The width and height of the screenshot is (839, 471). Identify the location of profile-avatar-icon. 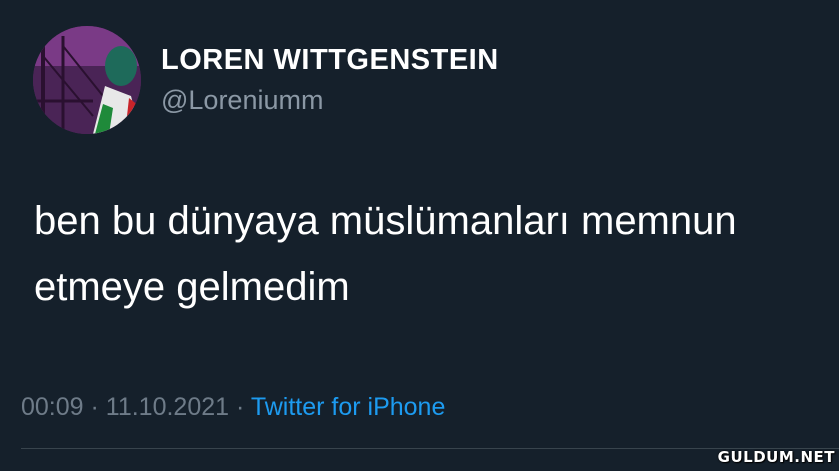
(87, 80).